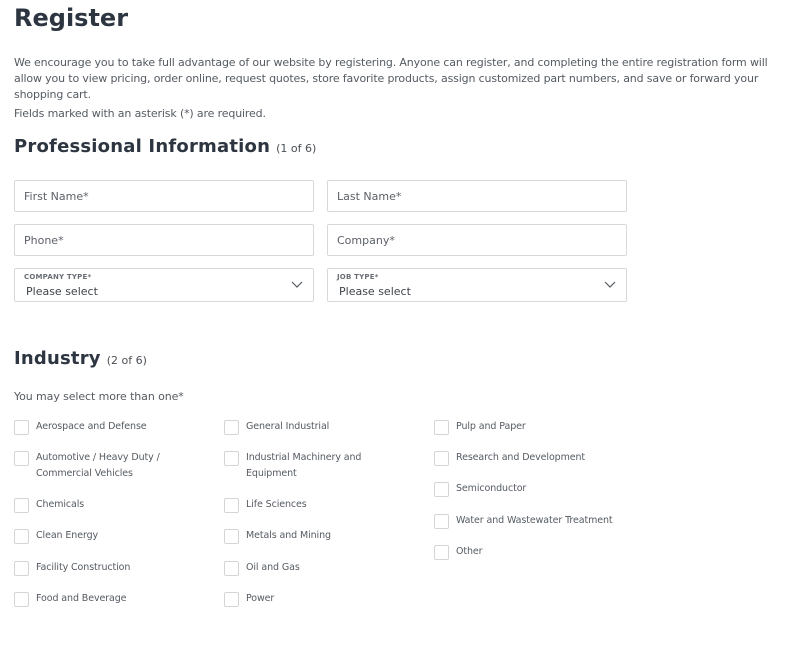 This screenshot has height=652, width=800. What do you see at coordinates (58, 277) in the screenshot?
I see `company-type-label: COMPANY TYPE*` at bounding box center [58, 277].